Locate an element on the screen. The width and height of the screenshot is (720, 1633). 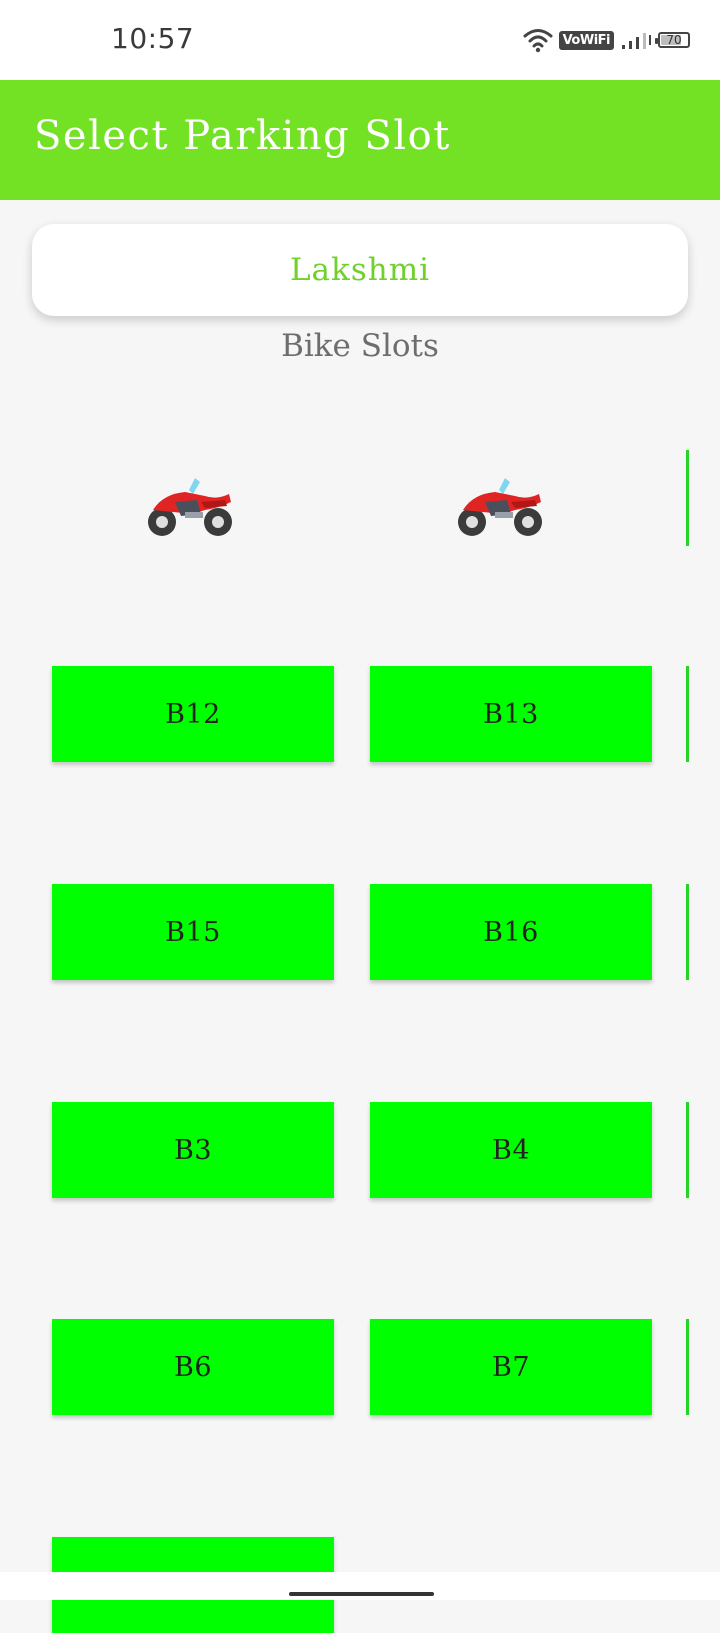
slot-label: B15 is located at coordinates (193, 932).